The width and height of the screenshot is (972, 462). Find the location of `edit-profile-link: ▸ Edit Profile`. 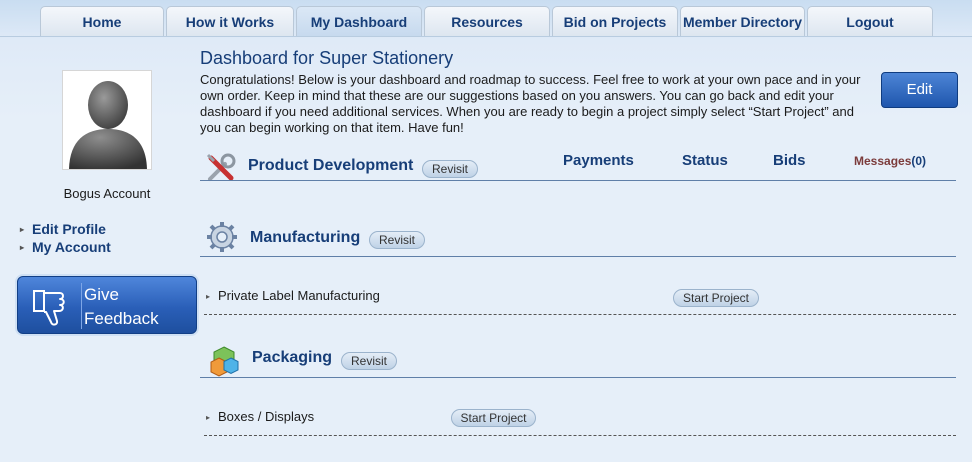

edit-profile-link: ▸ Edit Profile is located at coordinates (63, 229).